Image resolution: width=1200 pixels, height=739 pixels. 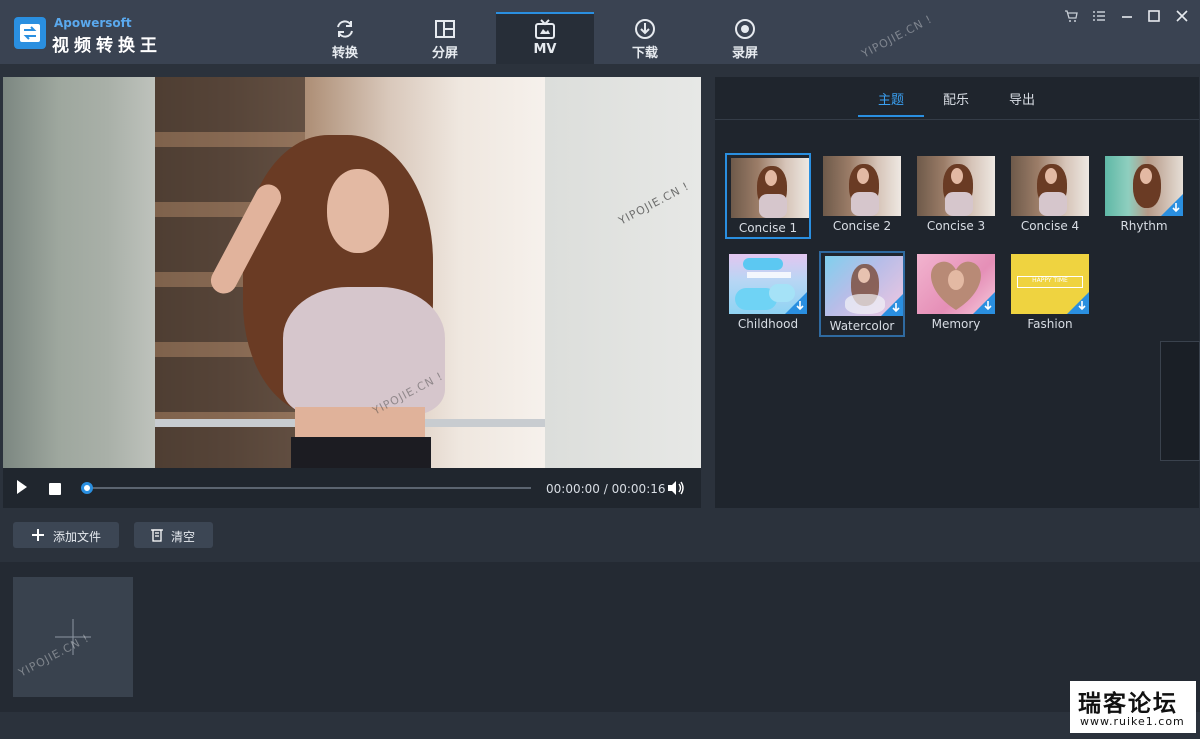 I want to click on side-panel-handle, so click(x=1180, y=401).